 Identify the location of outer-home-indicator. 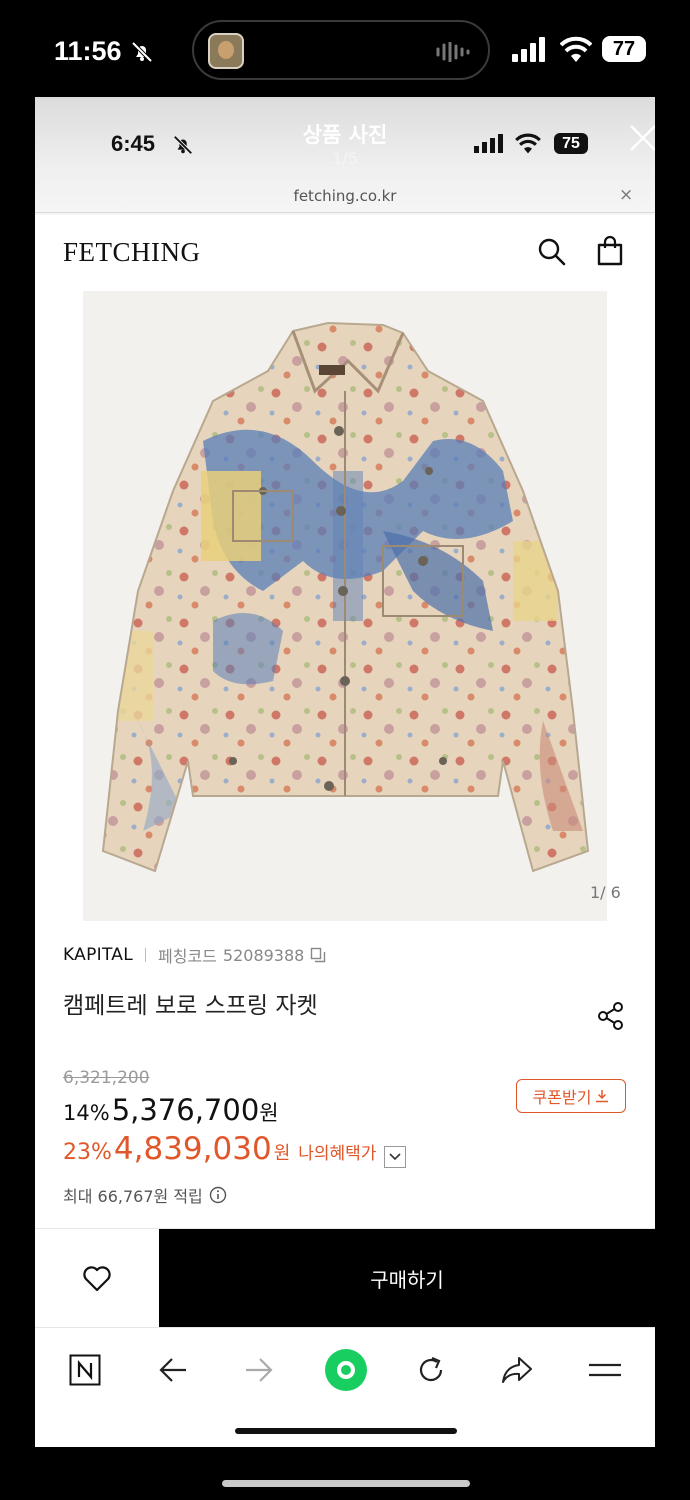
(346, 1483).